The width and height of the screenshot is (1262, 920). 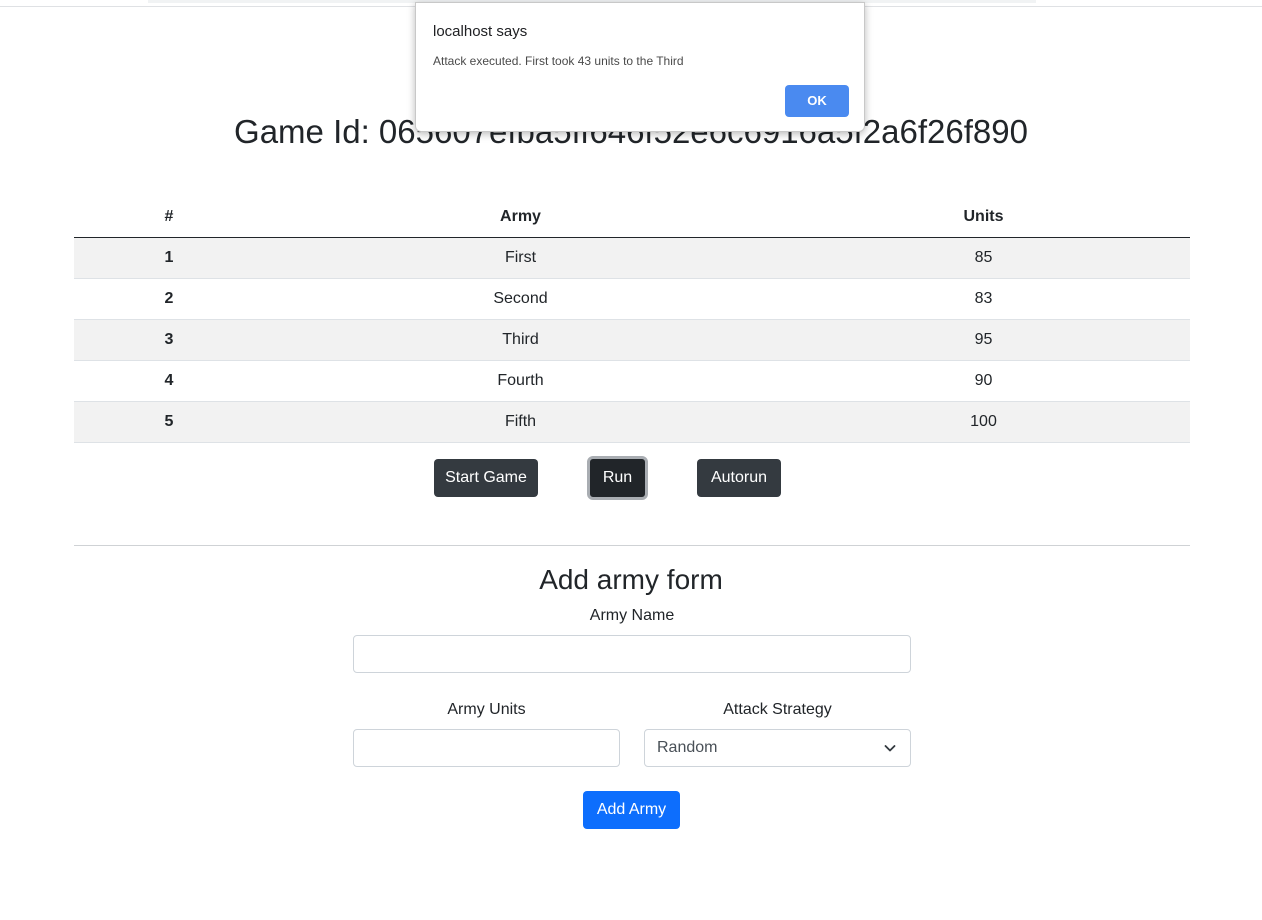 What do you see at coordinates (777, 709) in the screenshot?
I see `attack-strategy-label: Attack Strategy` at bounding box center [777, 709].